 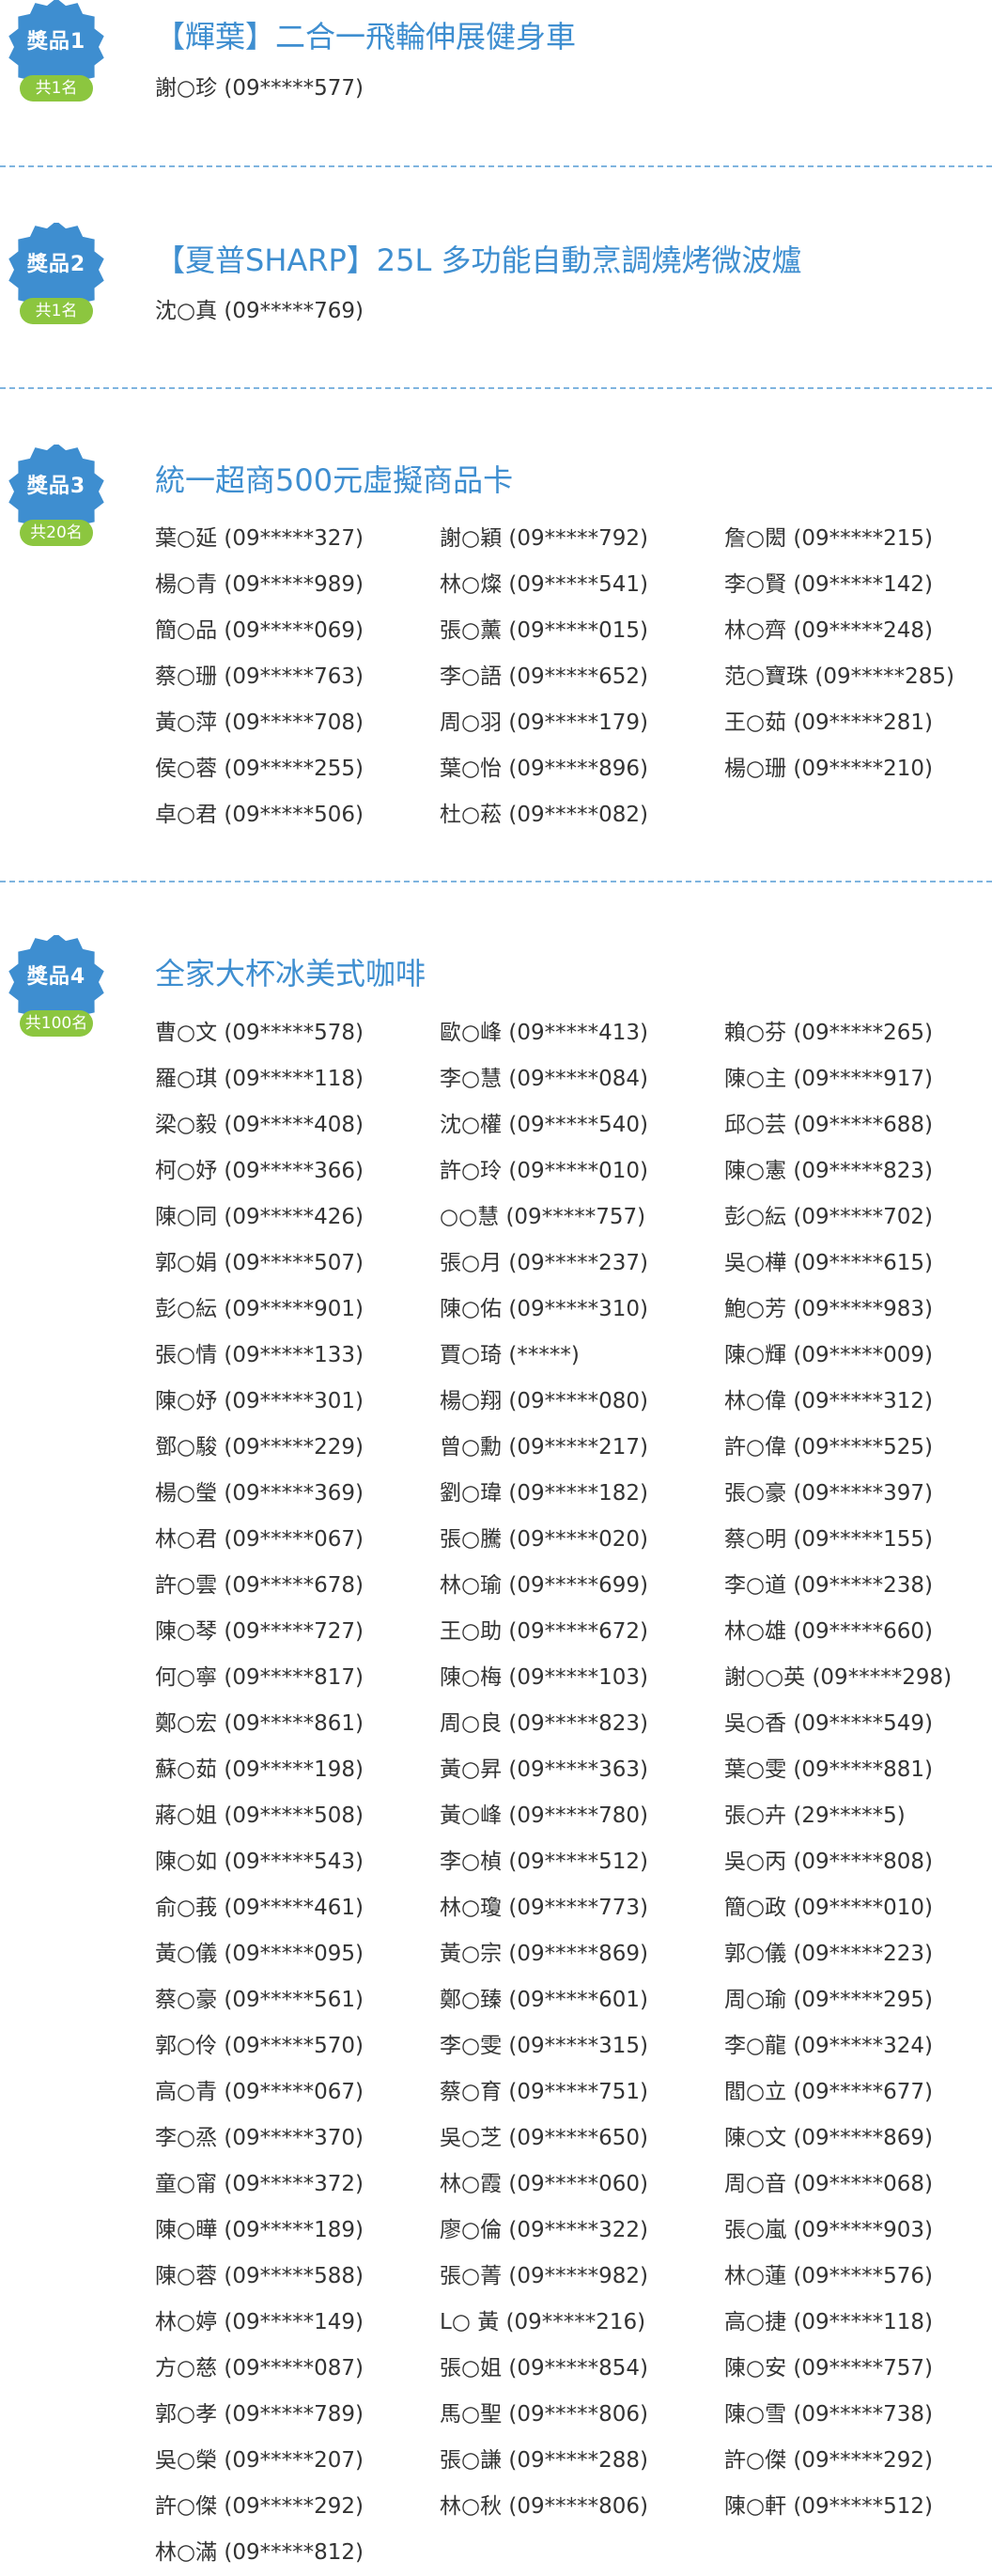 I want to click on section-divider, so click(x=496, y=388).